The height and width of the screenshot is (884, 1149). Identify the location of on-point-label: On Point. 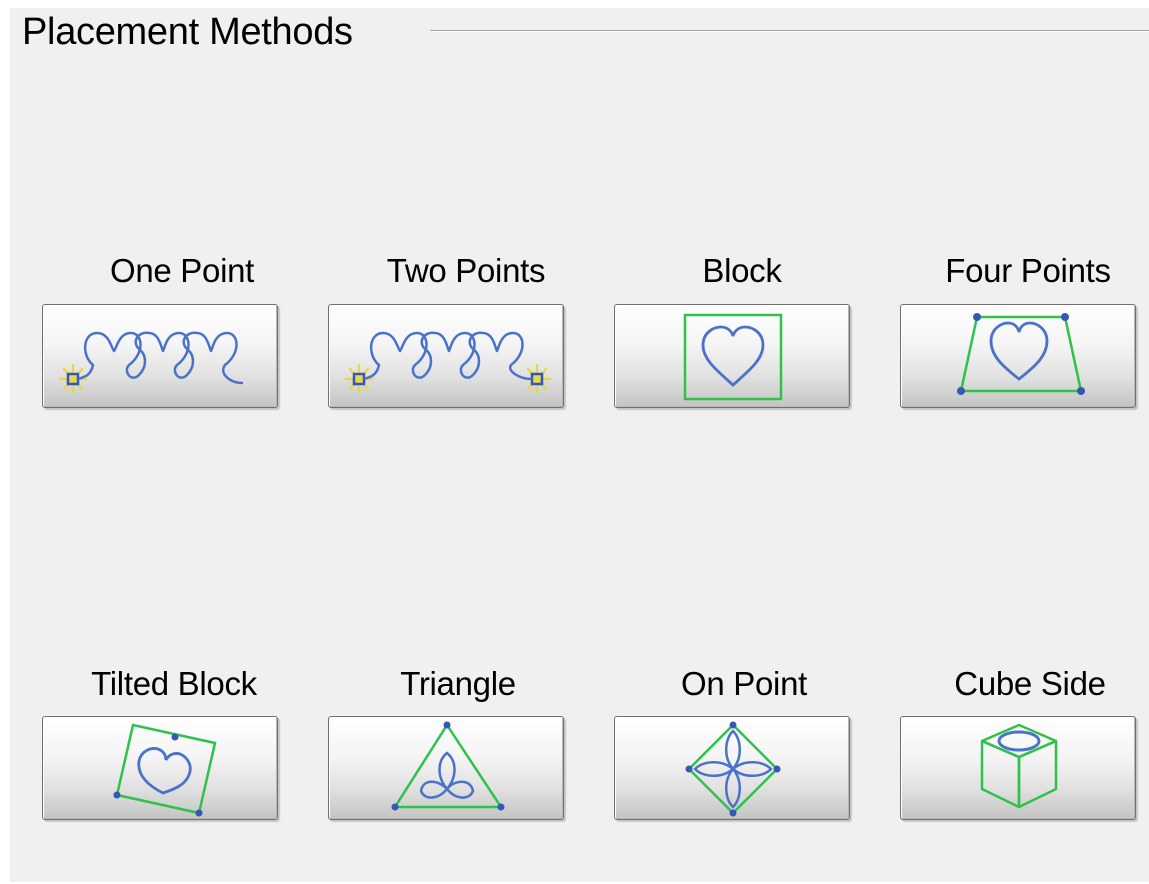
(743, 683).